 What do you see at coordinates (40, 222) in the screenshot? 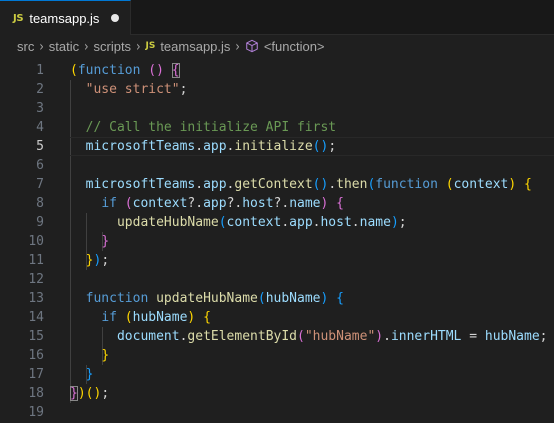
I see `line-number: 9` at bounding box center [40, 222].